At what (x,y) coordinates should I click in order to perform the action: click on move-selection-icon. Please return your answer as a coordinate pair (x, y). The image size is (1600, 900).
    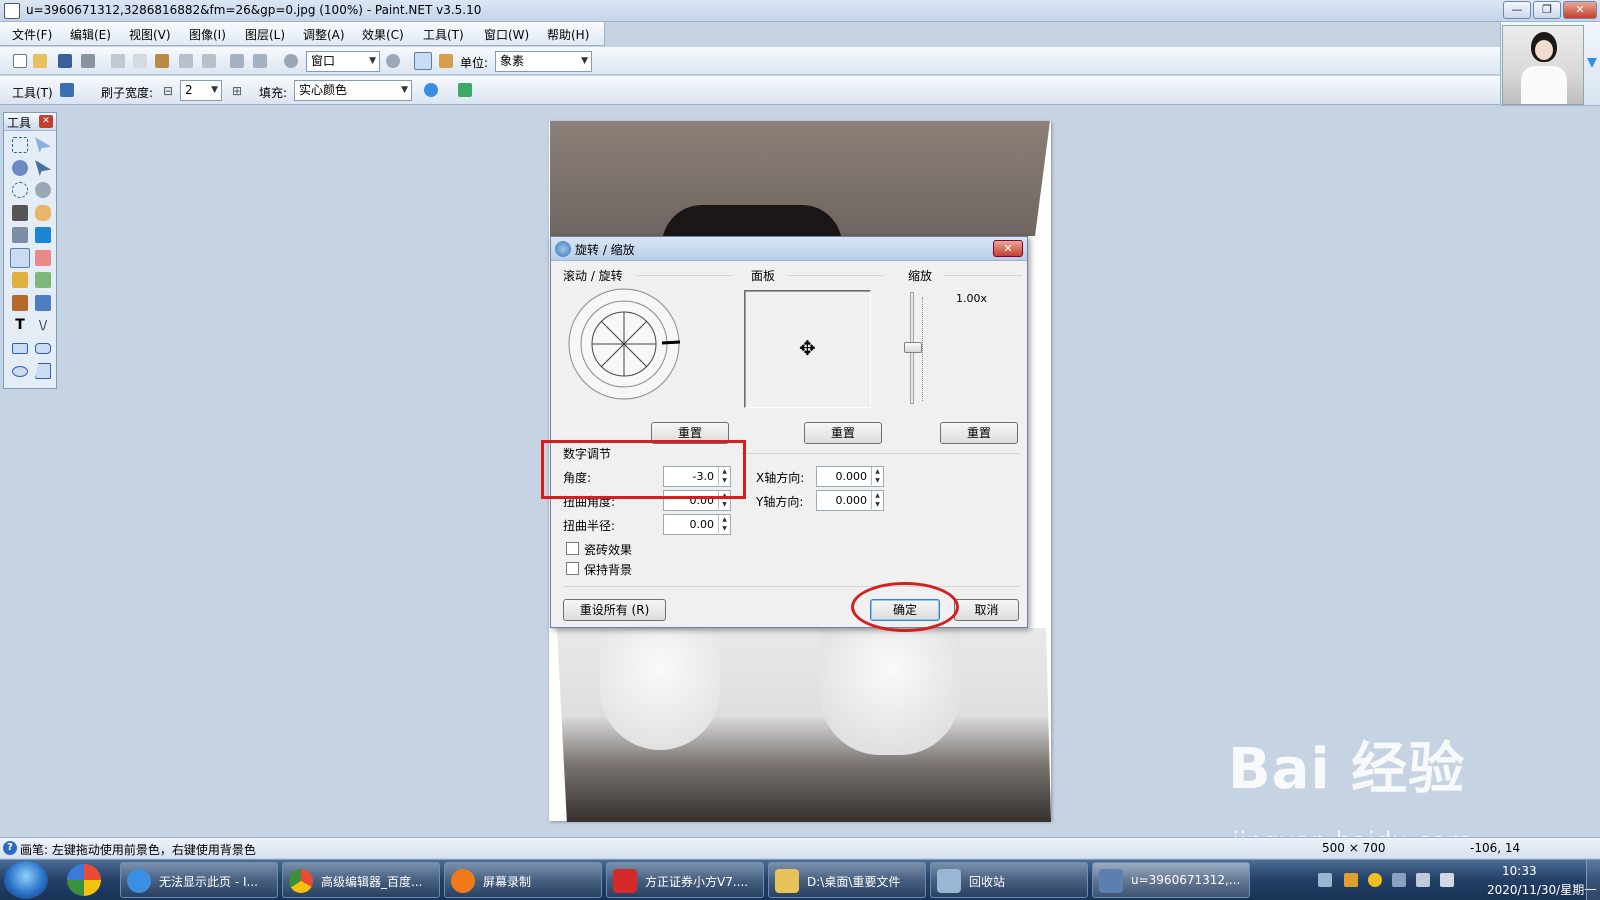
    Looking at the image, I should click on (43, 145).